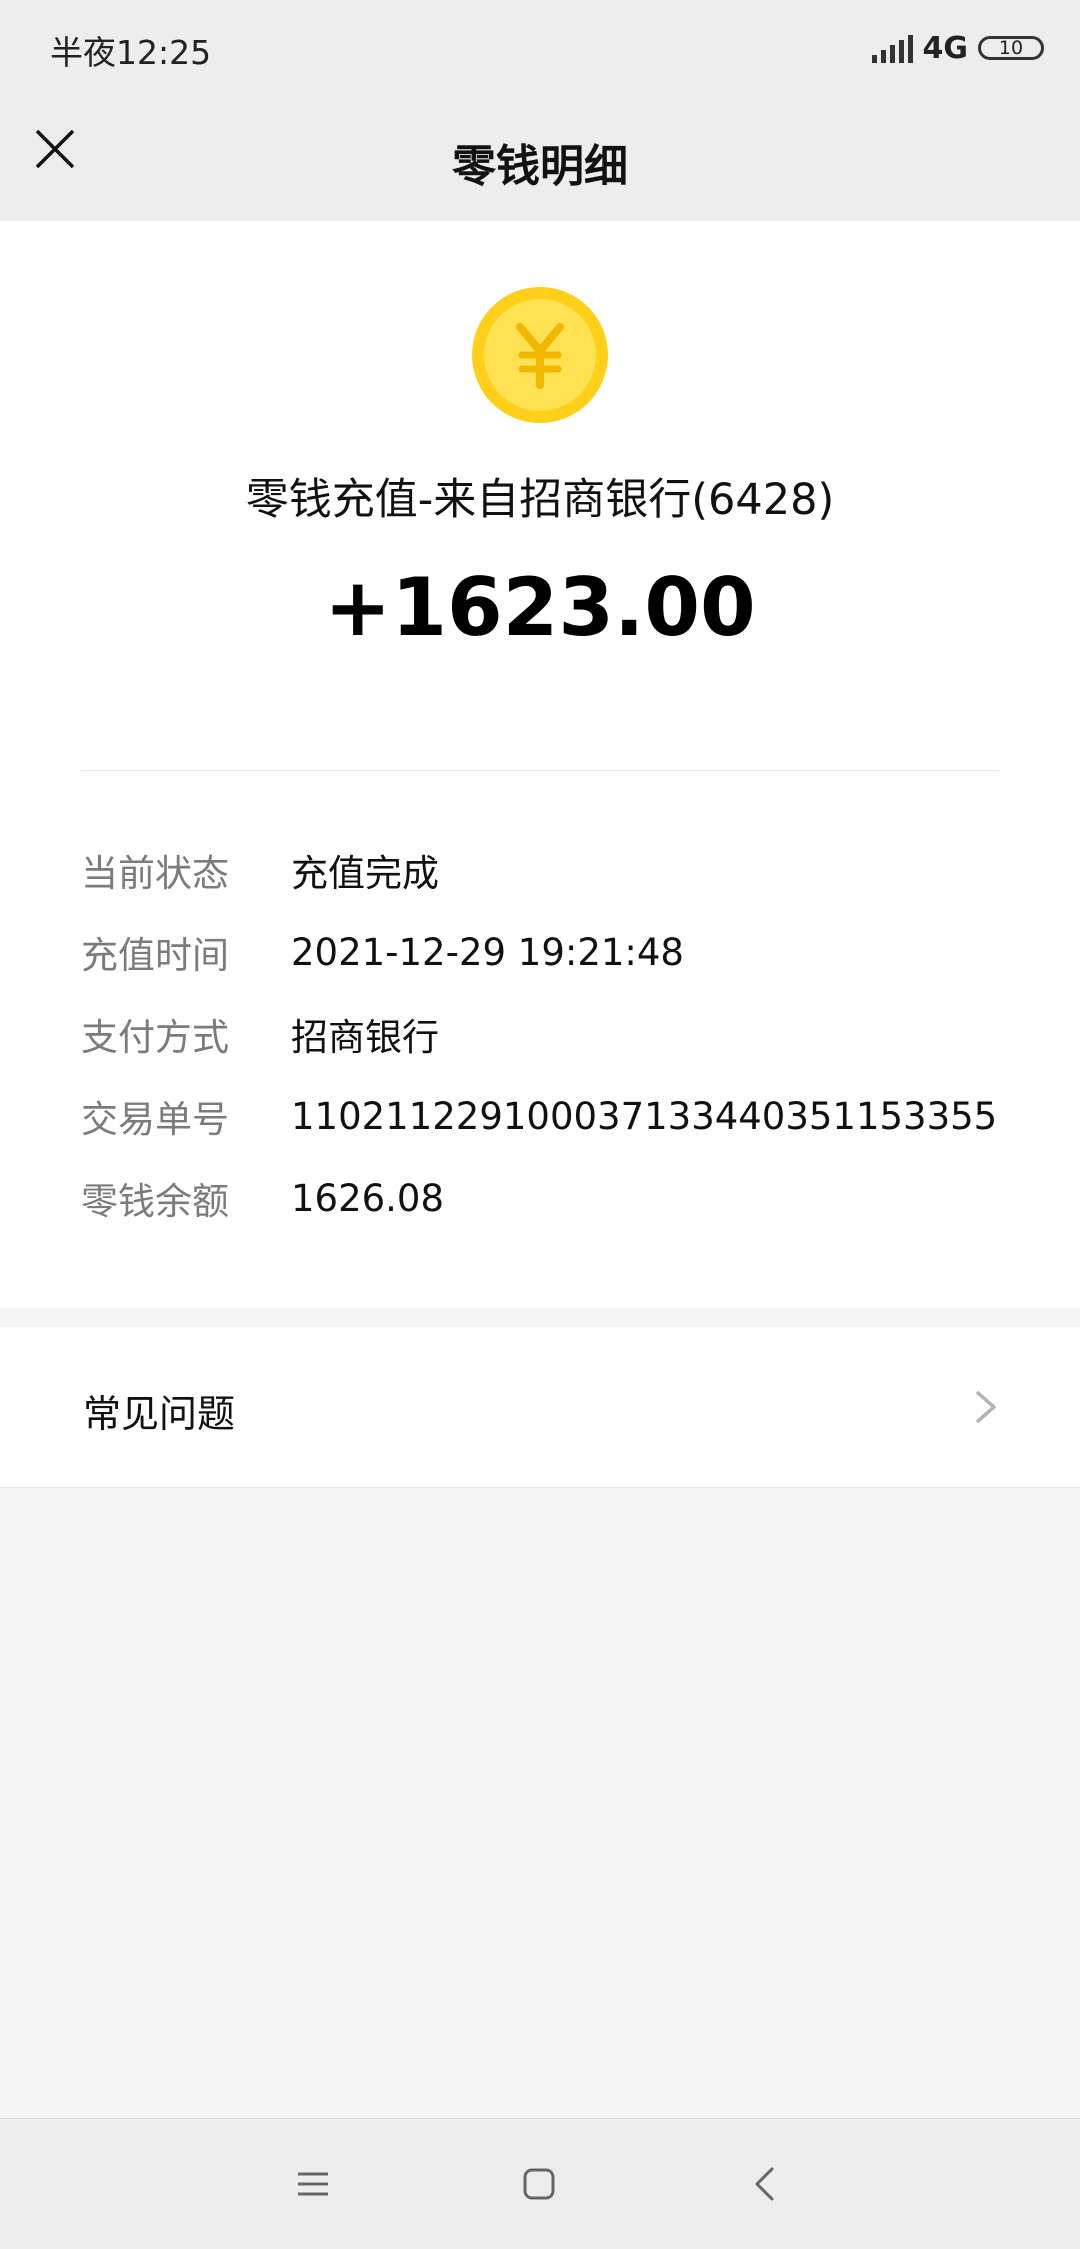  Describe the element at coordinates (945, 48) in the screenshot. I see `network-type: 4G` at that location.